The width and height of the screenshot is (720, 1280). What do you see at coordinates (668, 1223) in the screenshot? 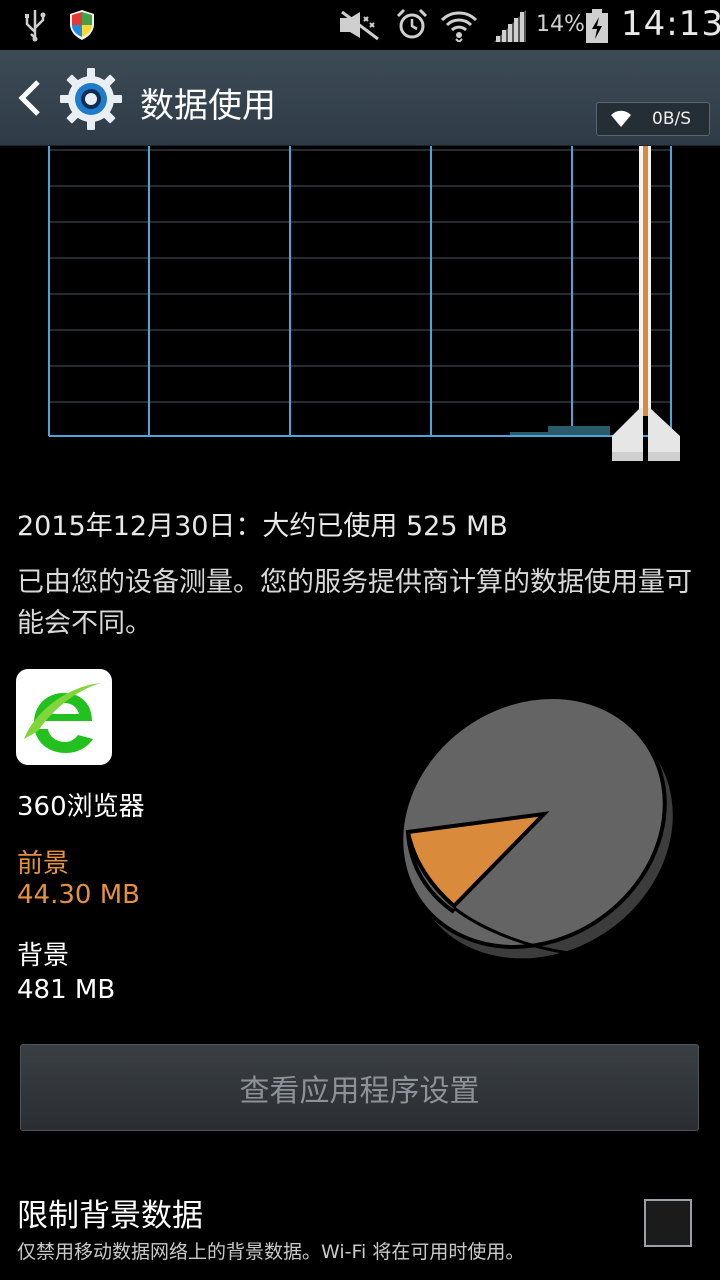
I see `restrict-background-checkbox` at bounding box center [668, 1223].